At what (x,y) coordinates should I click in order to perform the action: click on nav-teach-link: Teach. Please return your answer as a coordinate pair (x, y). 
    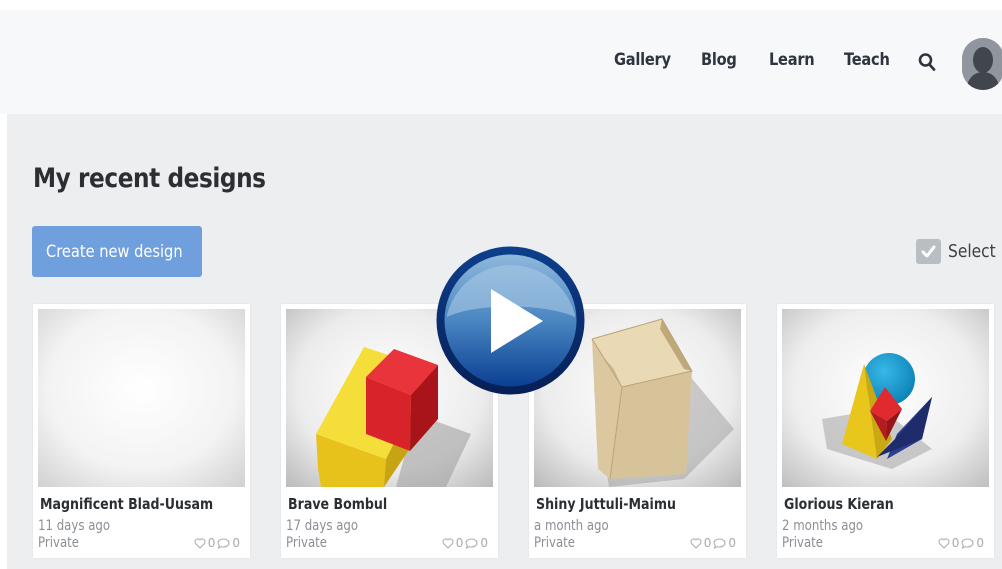
    Looking at the image, I should click on (867, 60).